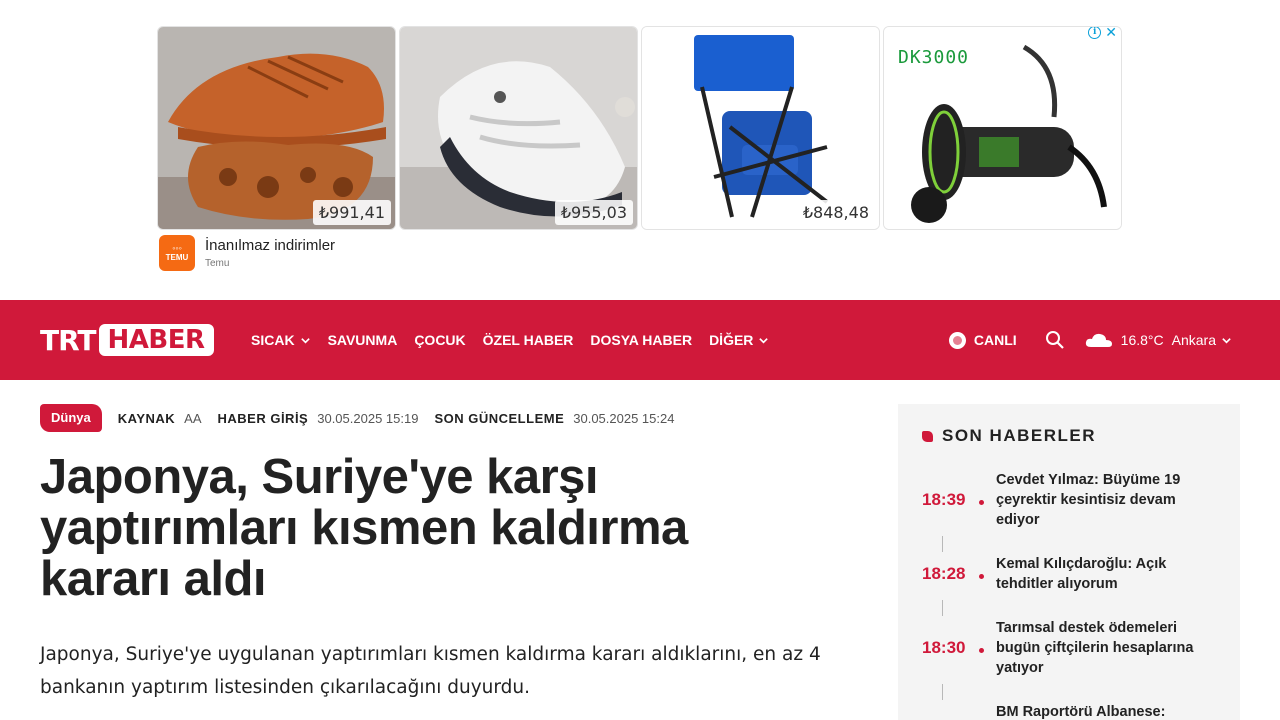  Describe the element at coordinates (1095, 33) in the screenshot. I see `info-icon: i` at that location.